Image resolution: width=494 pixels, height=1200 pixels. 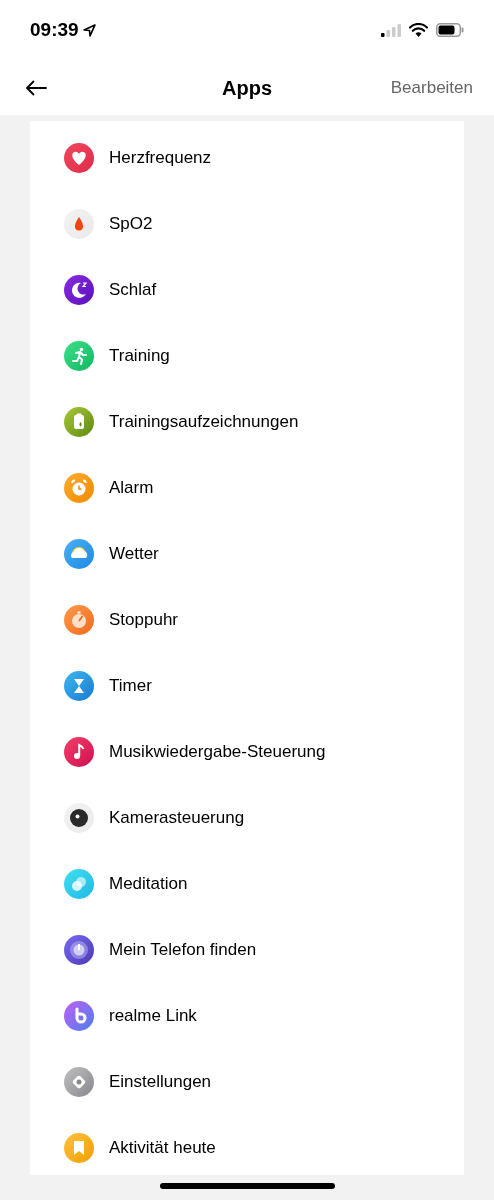 What do you see at coordinates (217, 752) in the screenshot?
I see `app-label: Musikwiedergabe-Steuerung` at bounding box center [217, 752].